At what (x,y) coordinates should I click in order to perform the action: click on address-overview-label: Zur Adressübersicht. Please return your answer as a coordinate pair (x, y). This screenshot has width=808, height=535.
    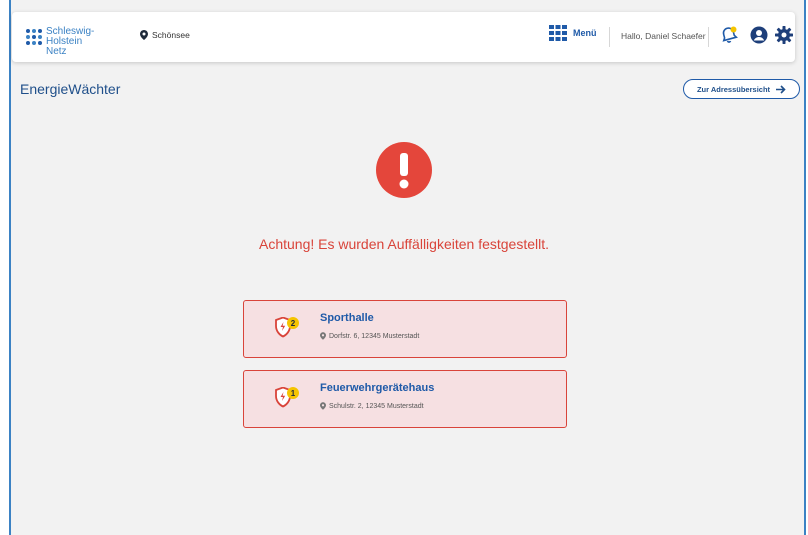
    Looking at the image, I should click on (733, 89).